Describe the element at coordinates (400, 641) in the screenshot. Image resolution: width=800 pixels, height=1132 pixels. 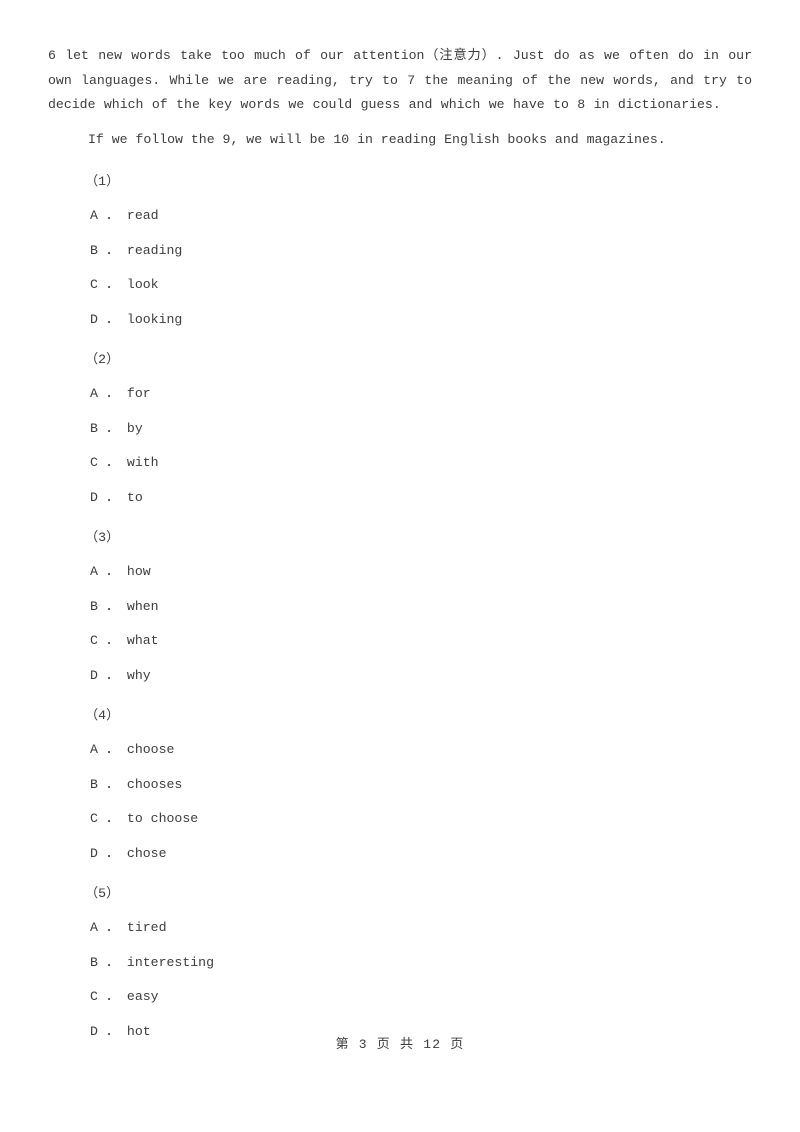
I see `option-c: C ． what` at that location.